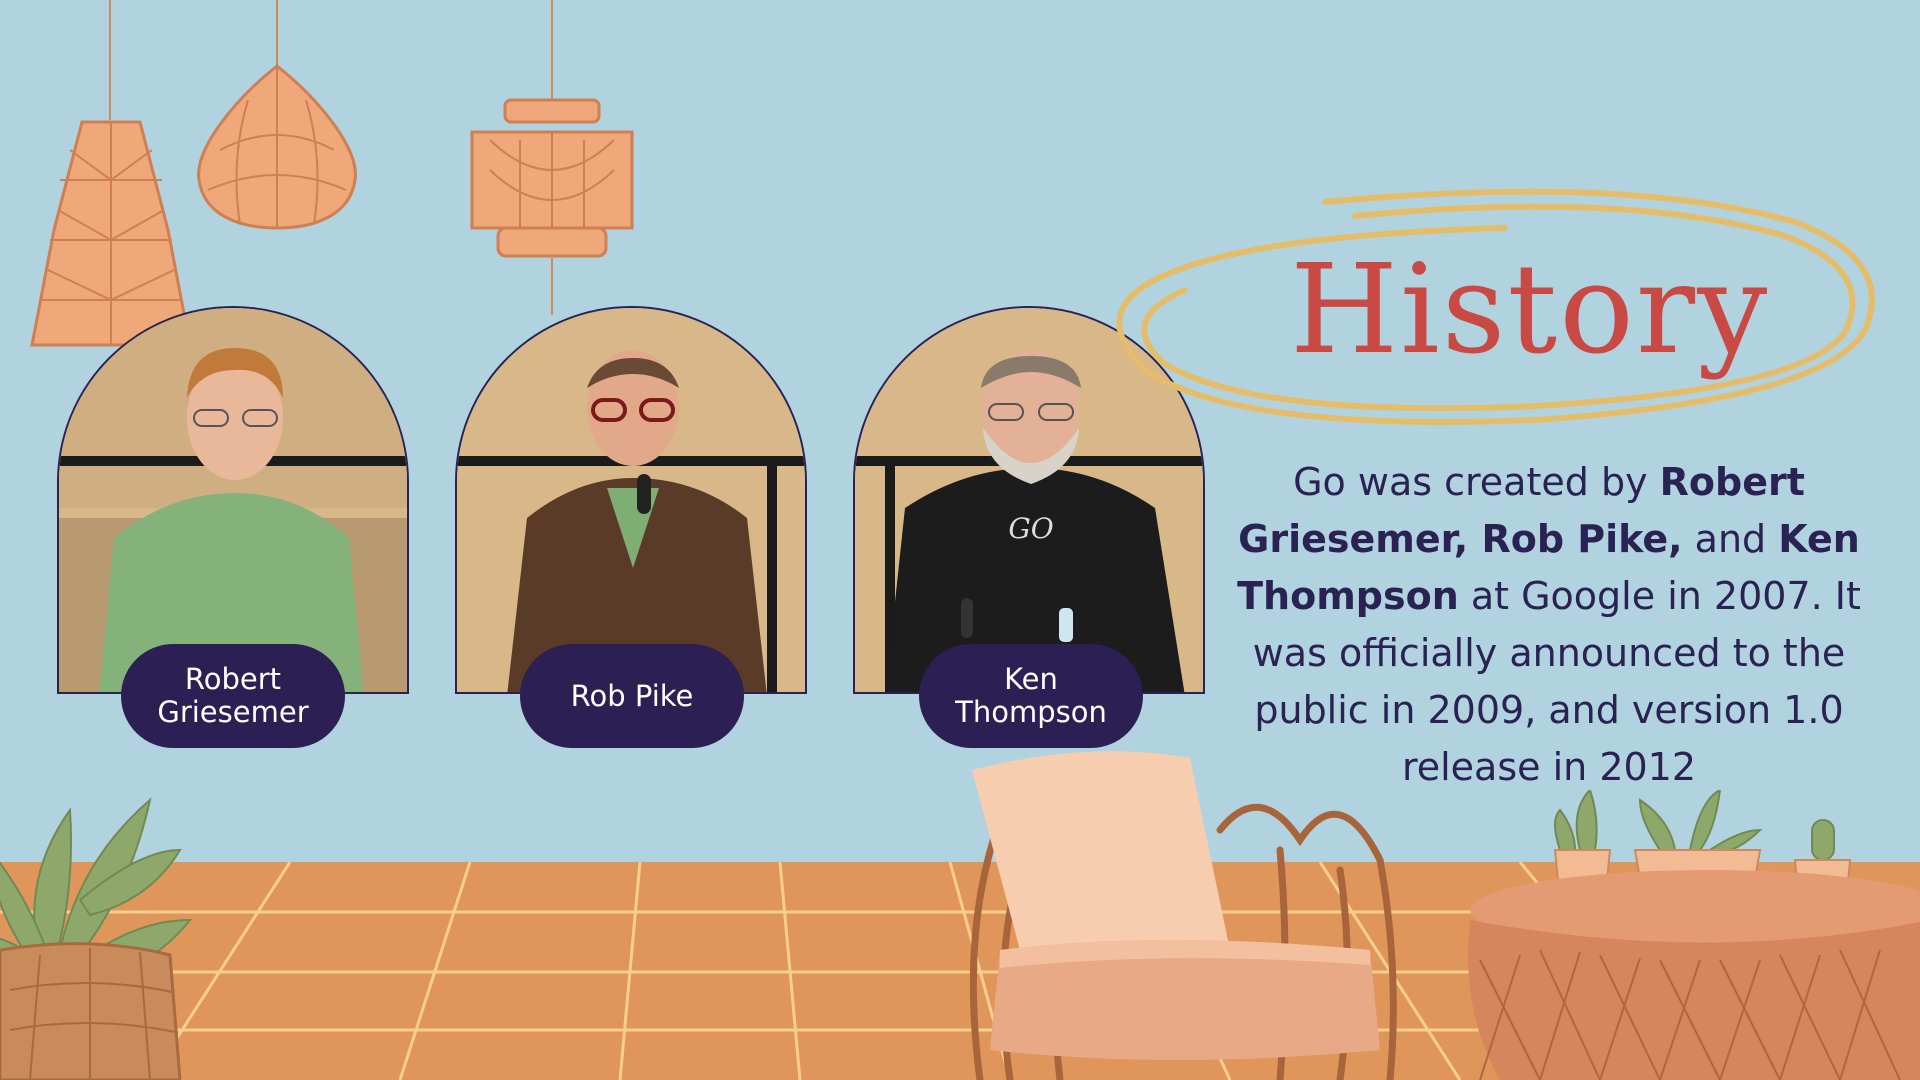 The width and height of the screenshot is (1920, 1080). What do you see at coordinates (1030, 528) in the screenshot?
I see `svg-text: GO` at bounding box center [1030, 528].